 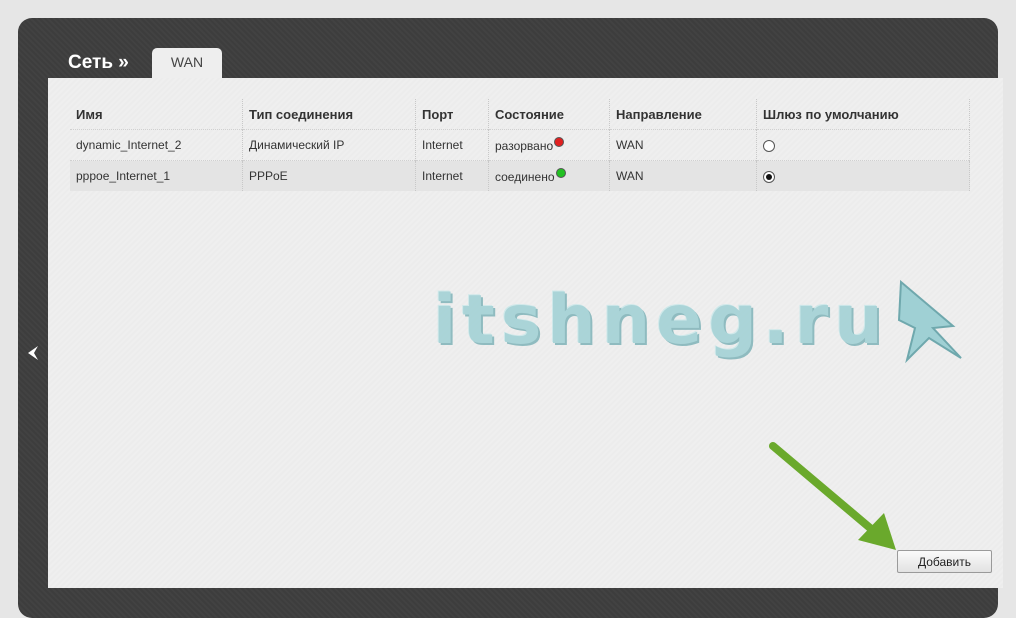 What do you see at coordinates (524, 146) in the screenshot?
I see `row-status: разорвано` at bounding box center [524, 146].